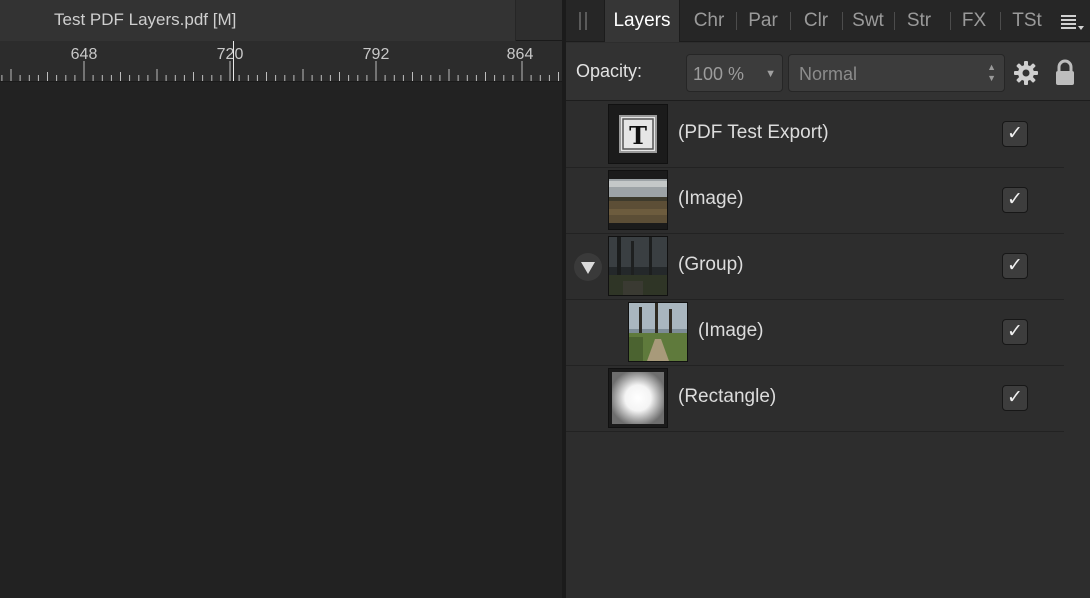  Describe the element at coordinates (1027, 21) in the screenshot. I see `tab-text-styles: TSt` at that location.